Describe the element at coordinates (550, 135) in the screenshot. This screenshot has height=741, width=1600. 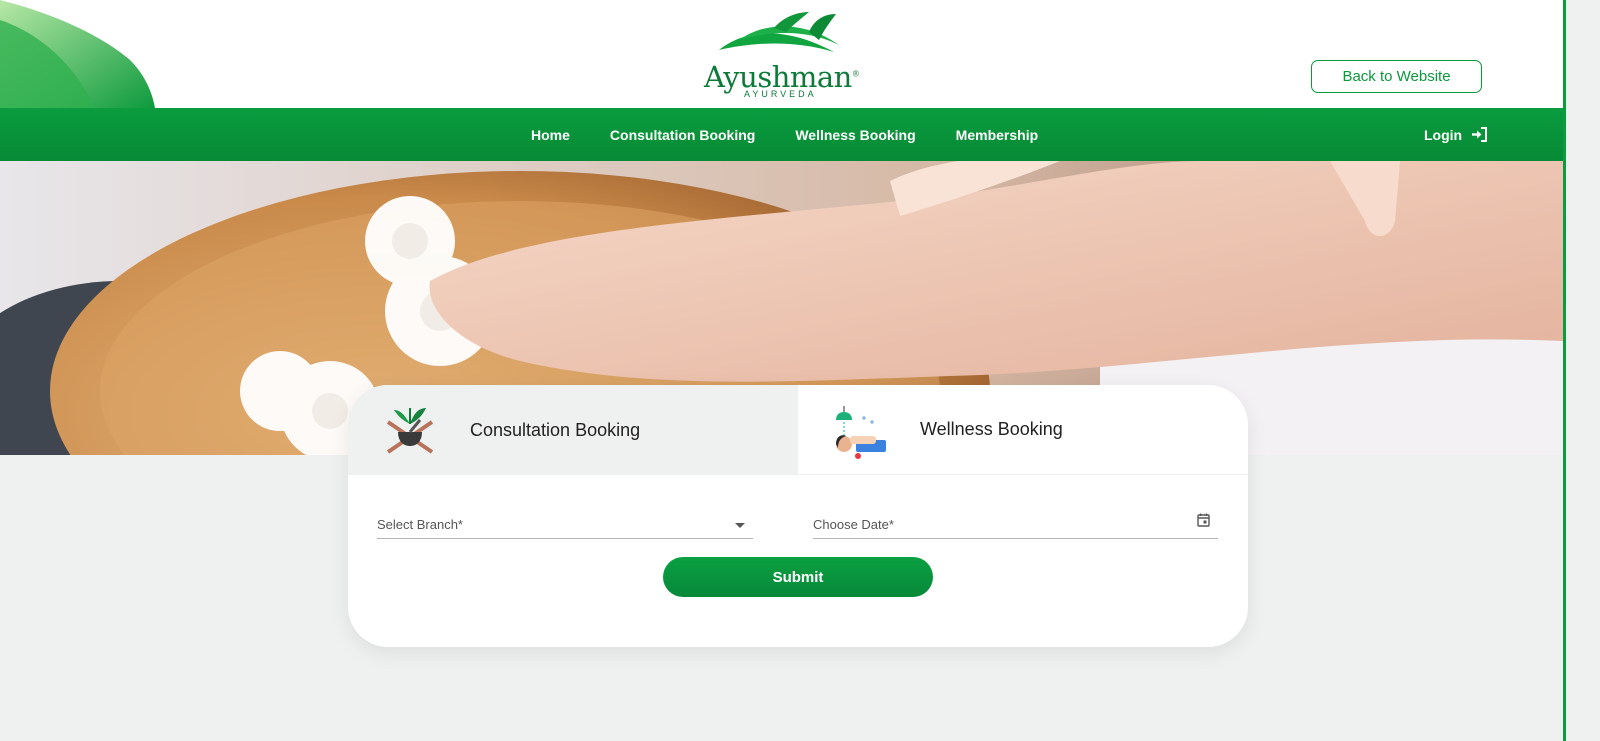
I see `nav-item-home: Home` at that location.